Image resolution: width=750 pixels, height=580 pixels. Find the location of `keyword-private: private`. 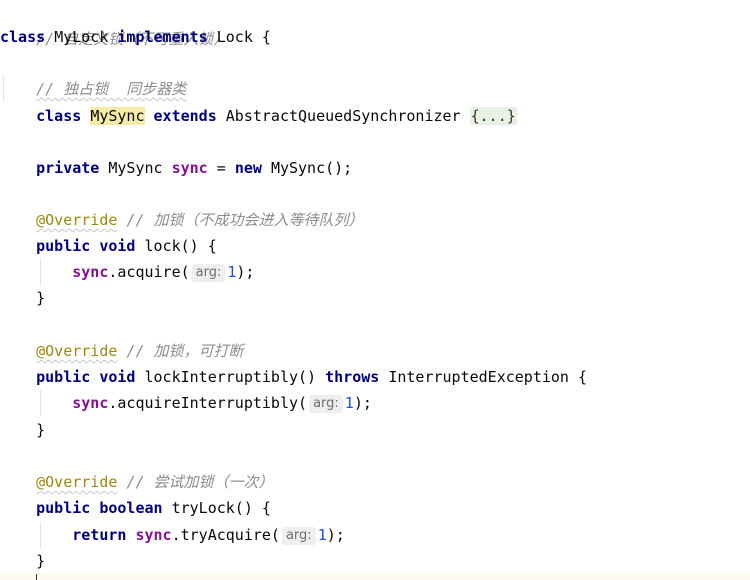

keyword-private: private is located at coordinates (68, 168).